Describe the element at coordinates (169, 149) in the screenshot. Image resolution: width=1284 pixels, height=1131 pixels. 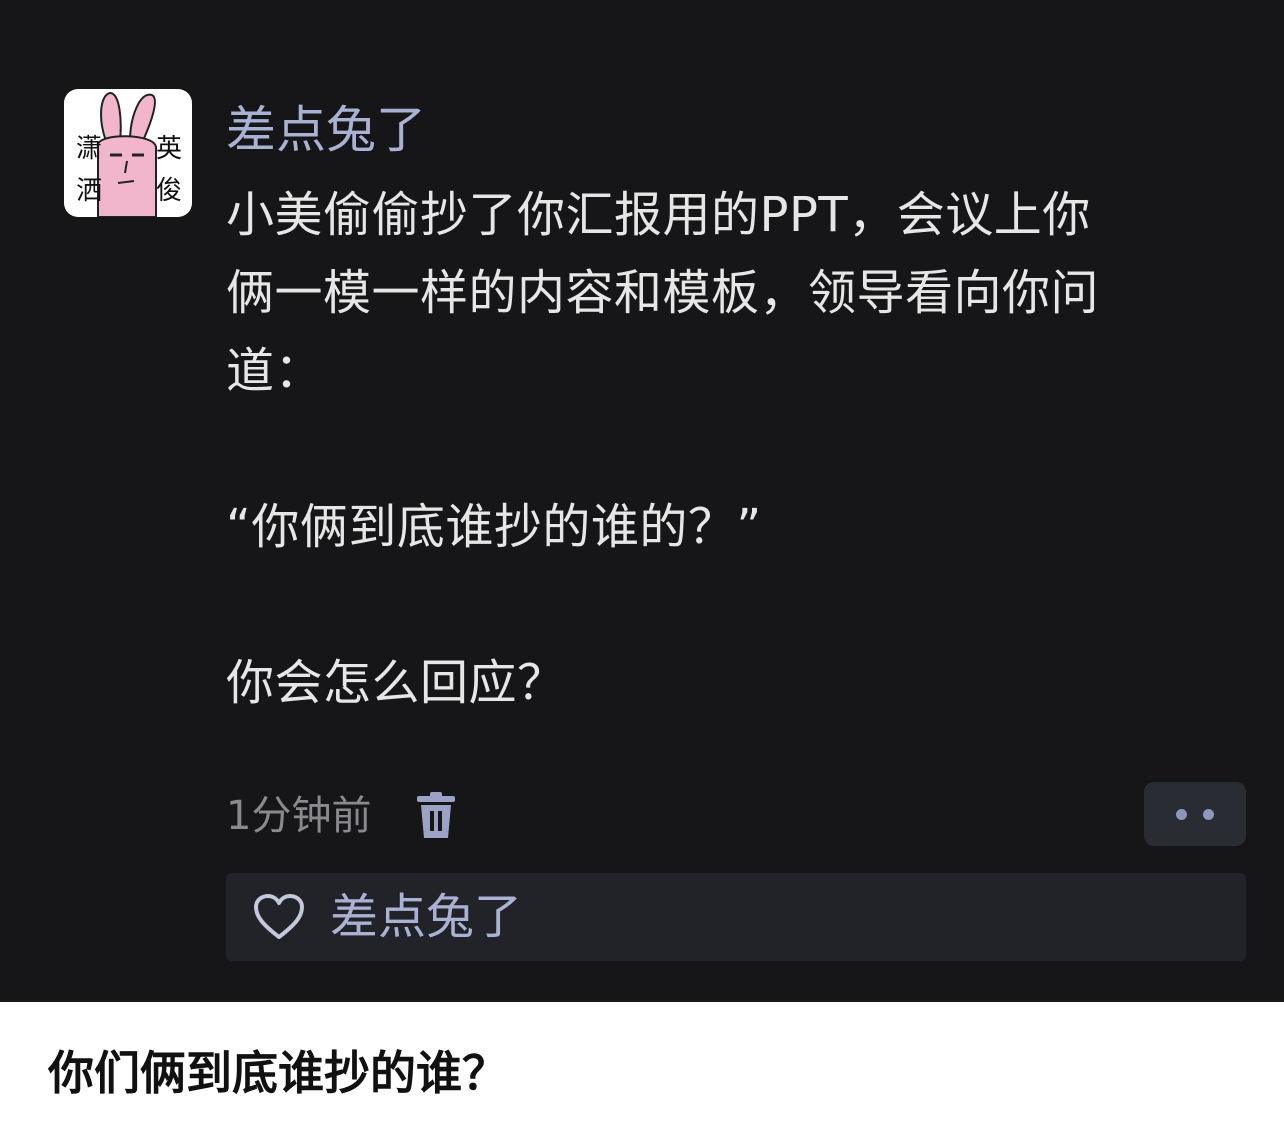
I see `avatar-char: 英` at that location.